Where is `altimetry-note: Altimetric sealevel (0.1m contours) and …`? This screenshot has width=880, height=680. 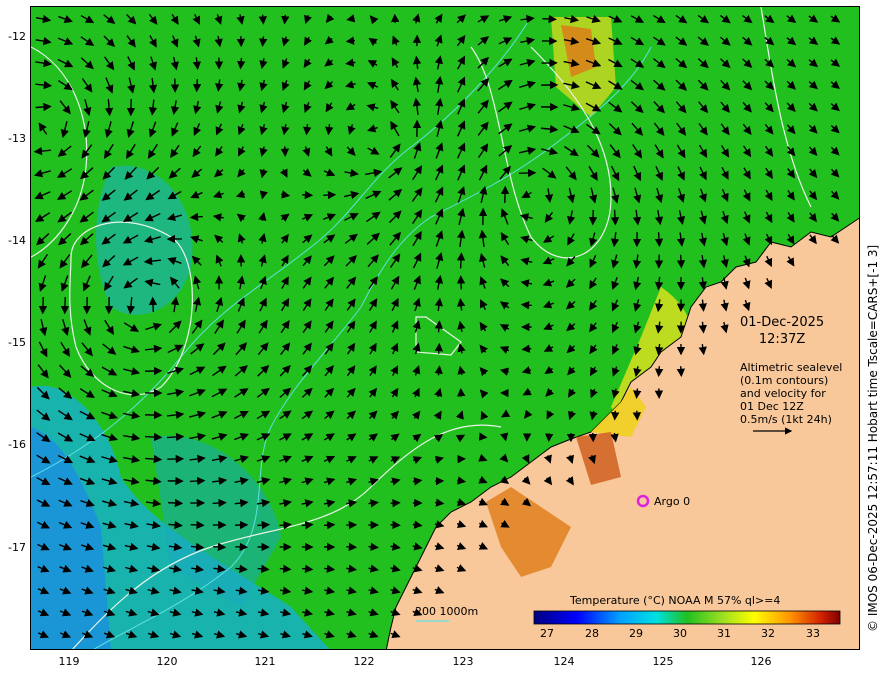
altimetry-note: Altimetric sealevel (0.1m contours) and … is located at coordinates (791, 393).